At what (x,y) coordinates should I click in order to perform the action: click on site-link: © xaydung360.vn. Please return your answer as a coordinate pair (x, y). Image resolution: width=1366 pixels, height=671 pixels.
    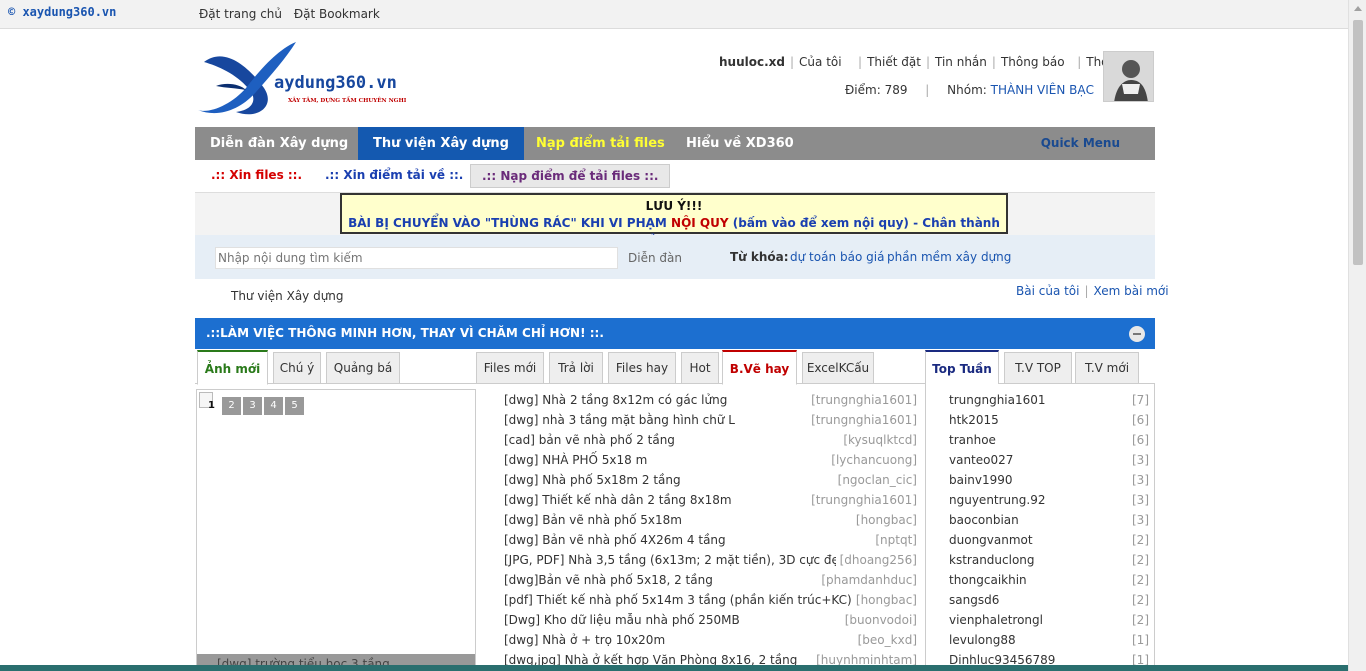
    Looking at the image, I should click on (62, 12).